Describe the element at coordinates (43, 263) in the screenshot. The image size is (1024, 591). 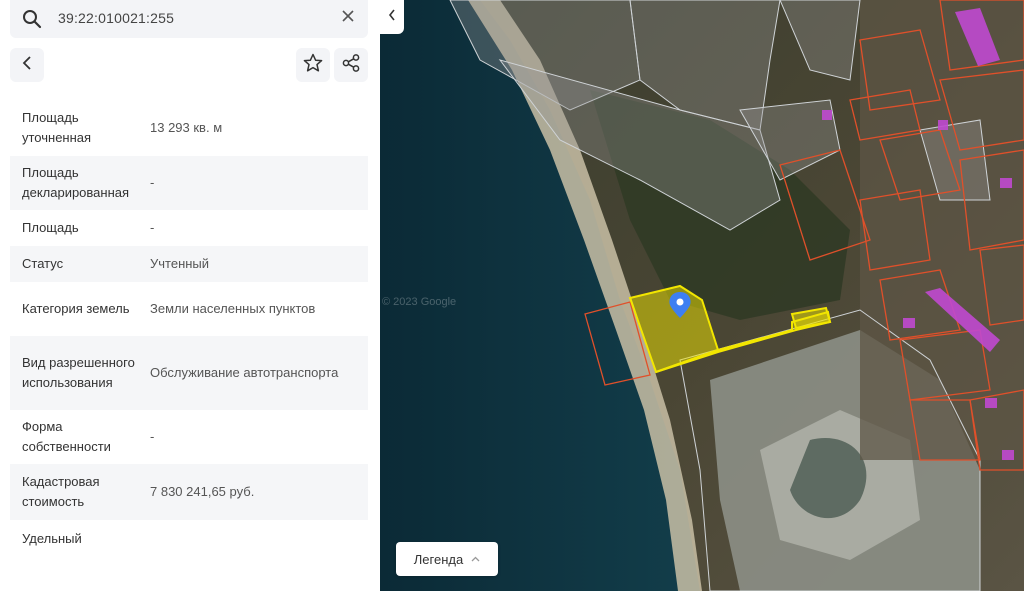
I see `attribute-label: Статус` at that location.